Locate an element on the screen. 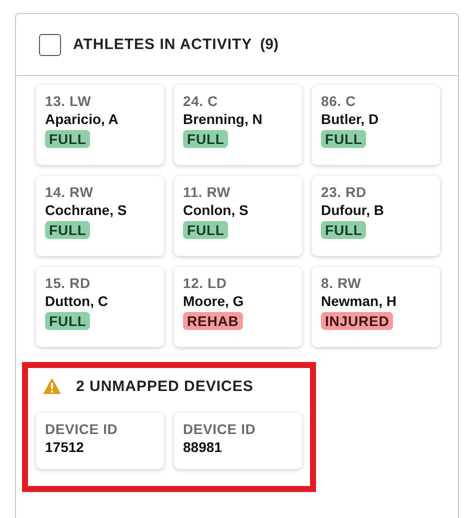 Image resolution: width=474 pixels, height=518 pixels. athlete-name: Aparicio, A is located at coordinates (82, 119).